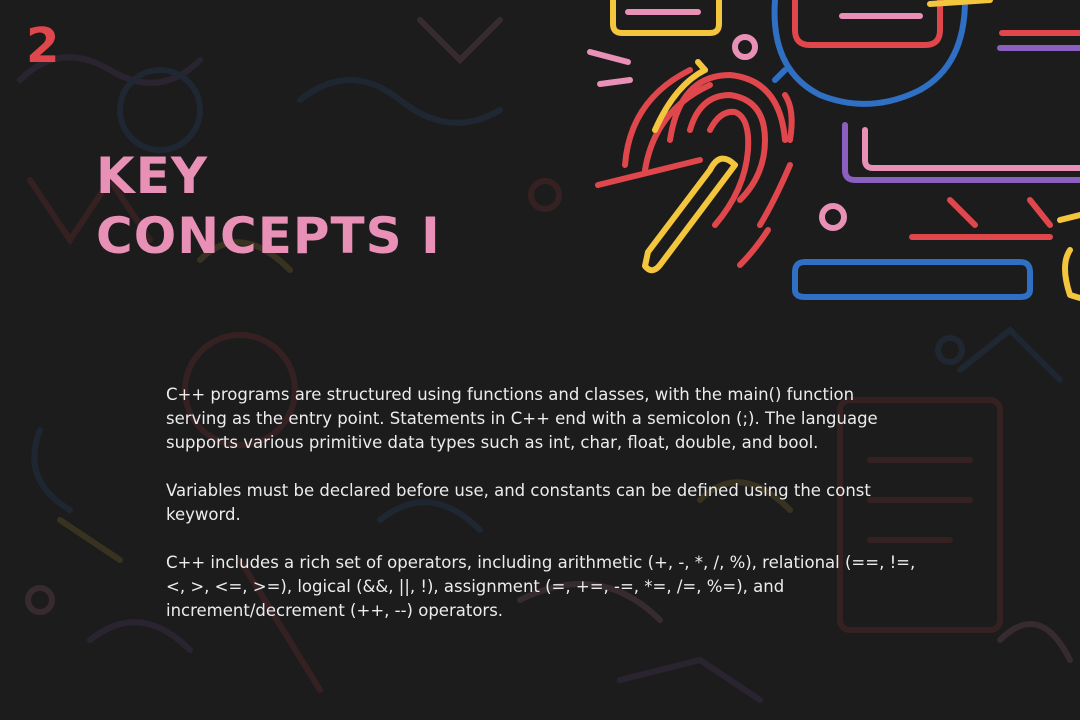  What do you see at coordinates (882, 53) in the screenshot?
I see `magnifier-icon` at bounding box center [882, 53].